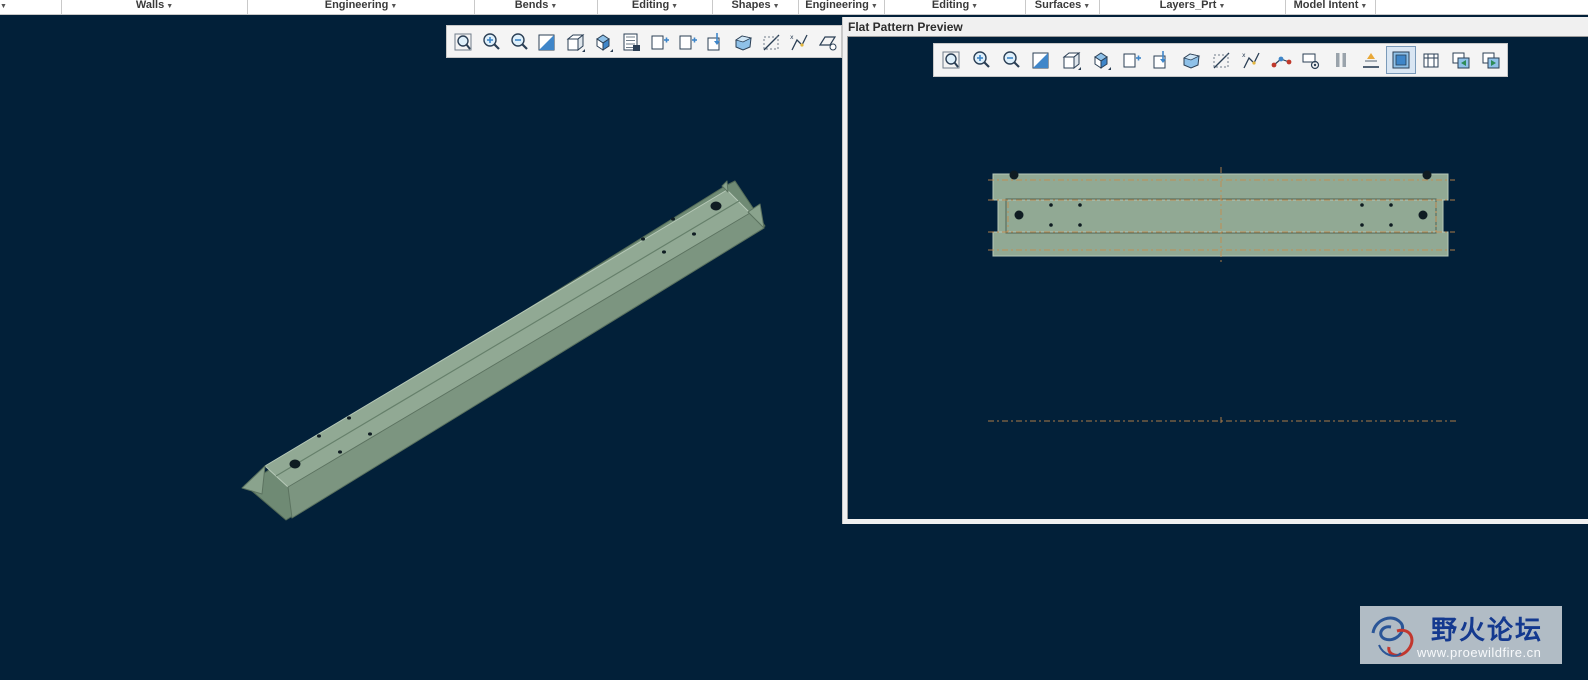 The height and width of the screenshot is (680, 1588). I want to click on plane-display-icon, so click(688, 42).